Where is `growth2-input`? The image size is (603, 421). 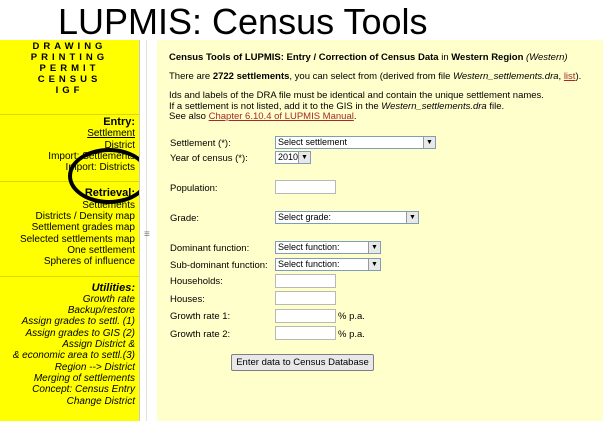
growth2-input is located at coordinates (305, 333).